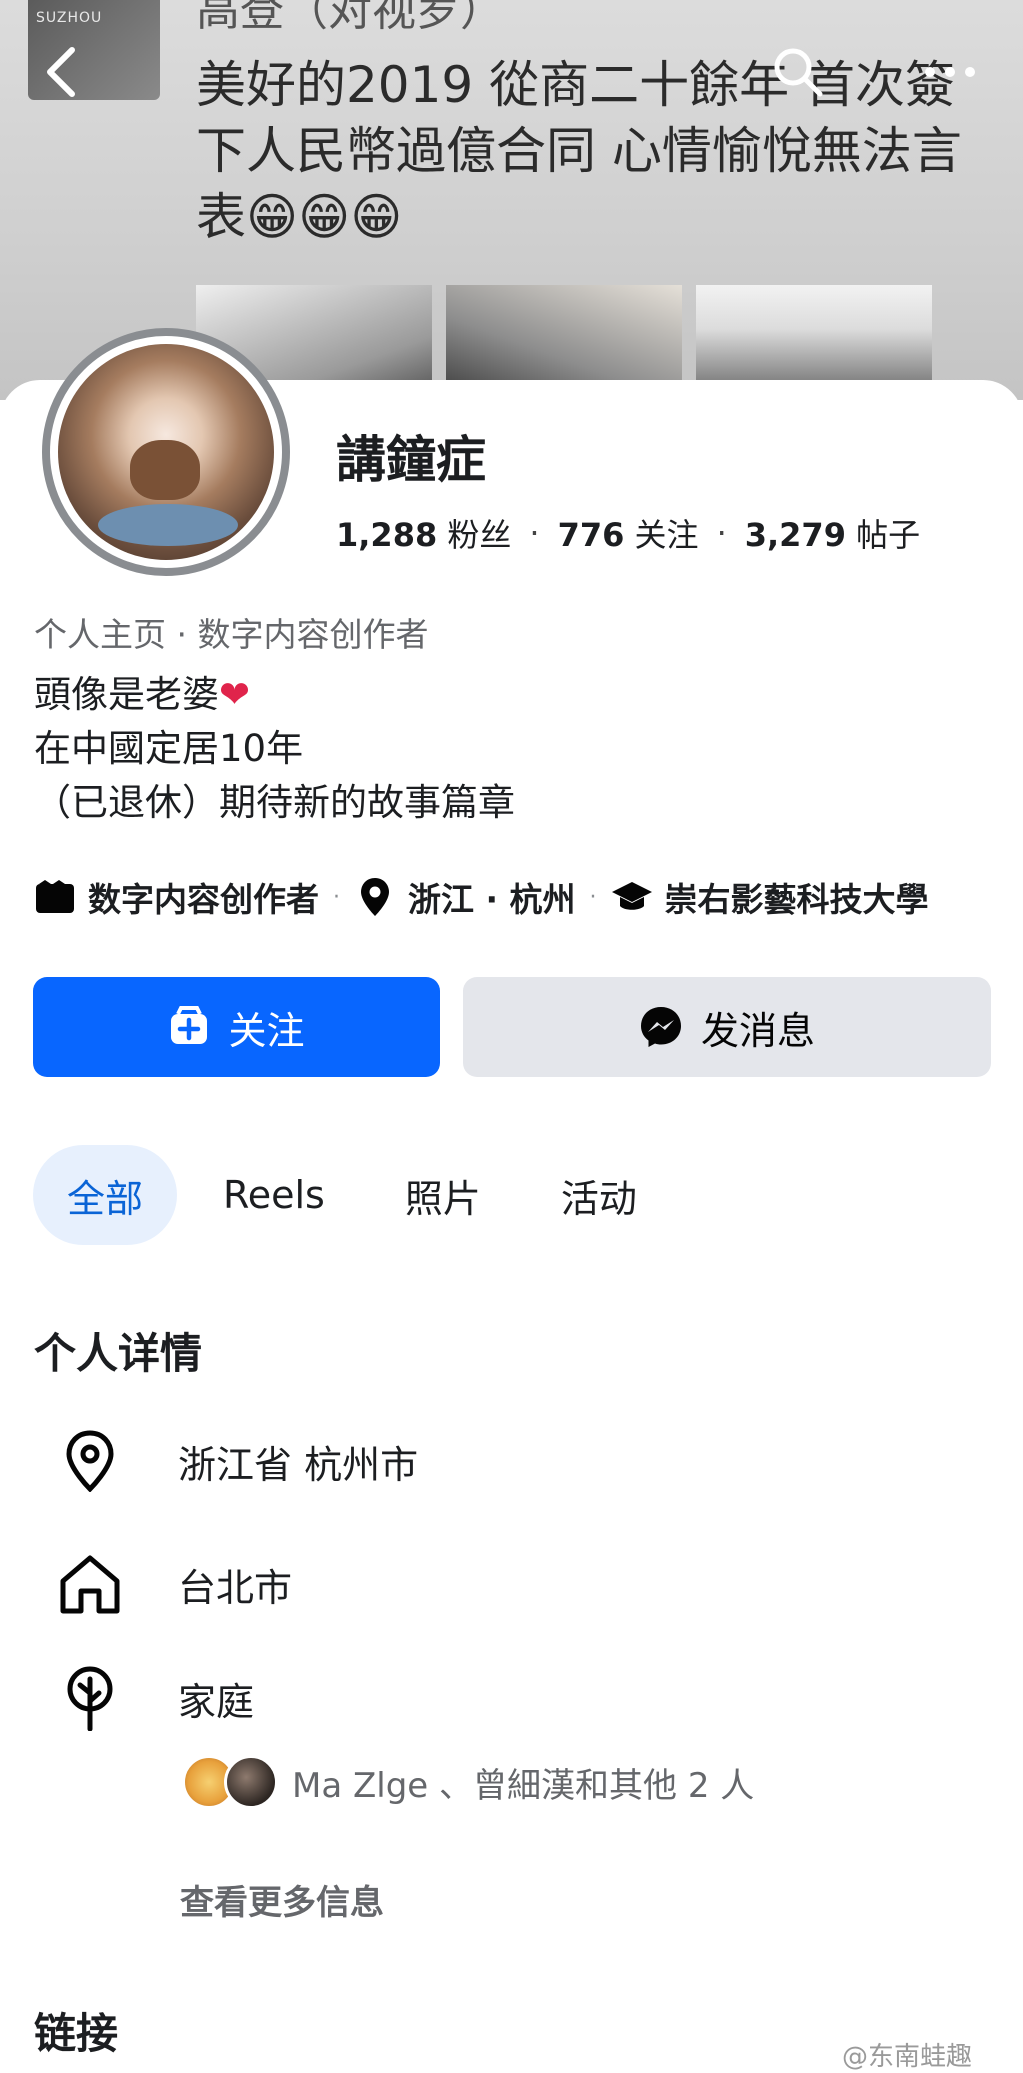 The image size is (1023, 2073). I want to click on followers-label: 粉丝, so click(479, 535).